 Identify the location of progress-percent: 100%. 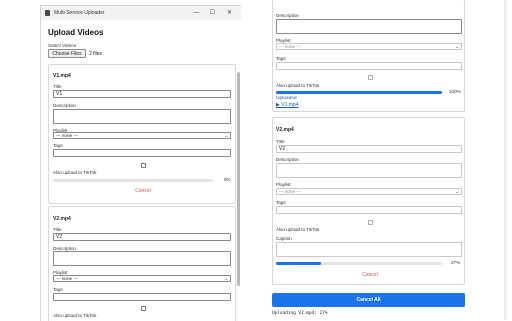
(455, 91).